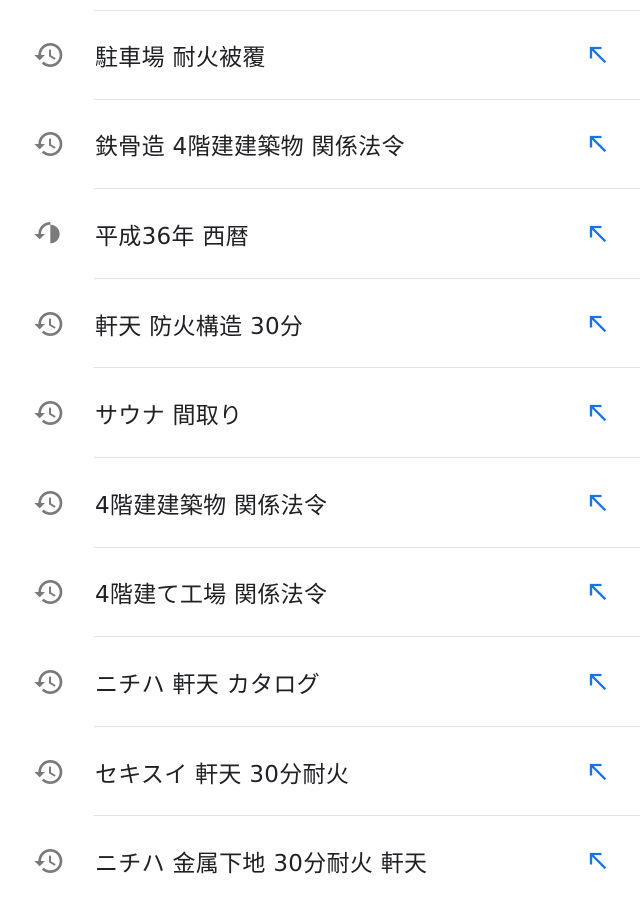 This screenshot has height=906, width=640. I want to click on history-query-text: 鉄骨造 4階建建築物 関係法令, so click(250, 147).